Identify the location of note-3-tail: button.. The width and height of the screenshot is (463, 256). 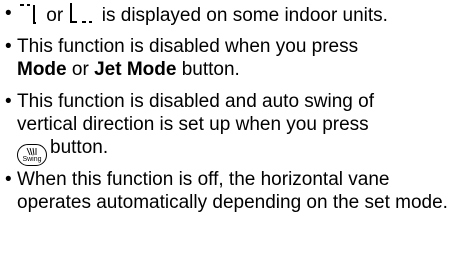
(79, 147).